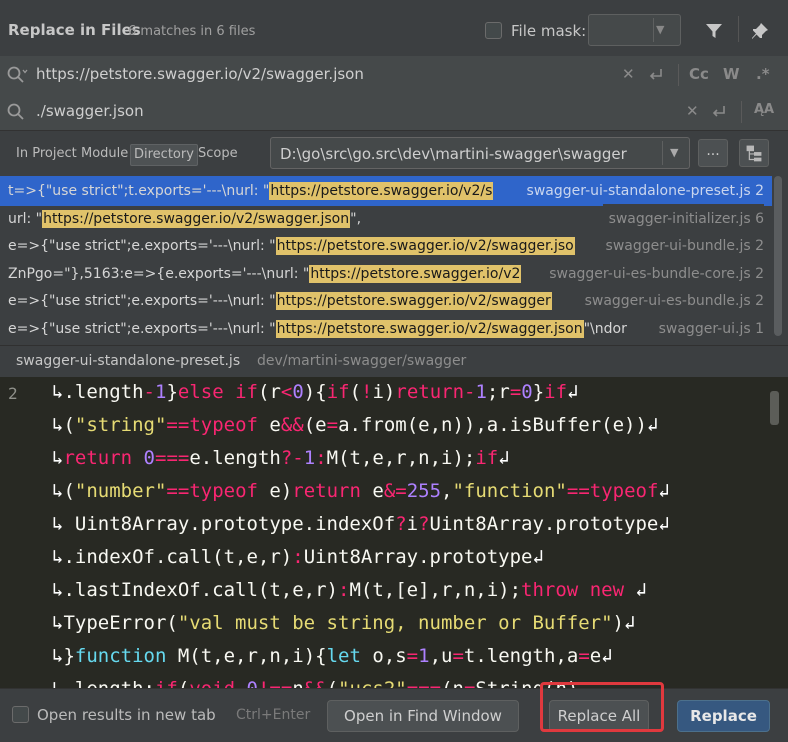 The width and height of the screenshot is (788, 742). What do you see at coordinates (634, 30) in the screenshot?
I see `file-mask-combo: ▼` at bounding box center [634, 30].